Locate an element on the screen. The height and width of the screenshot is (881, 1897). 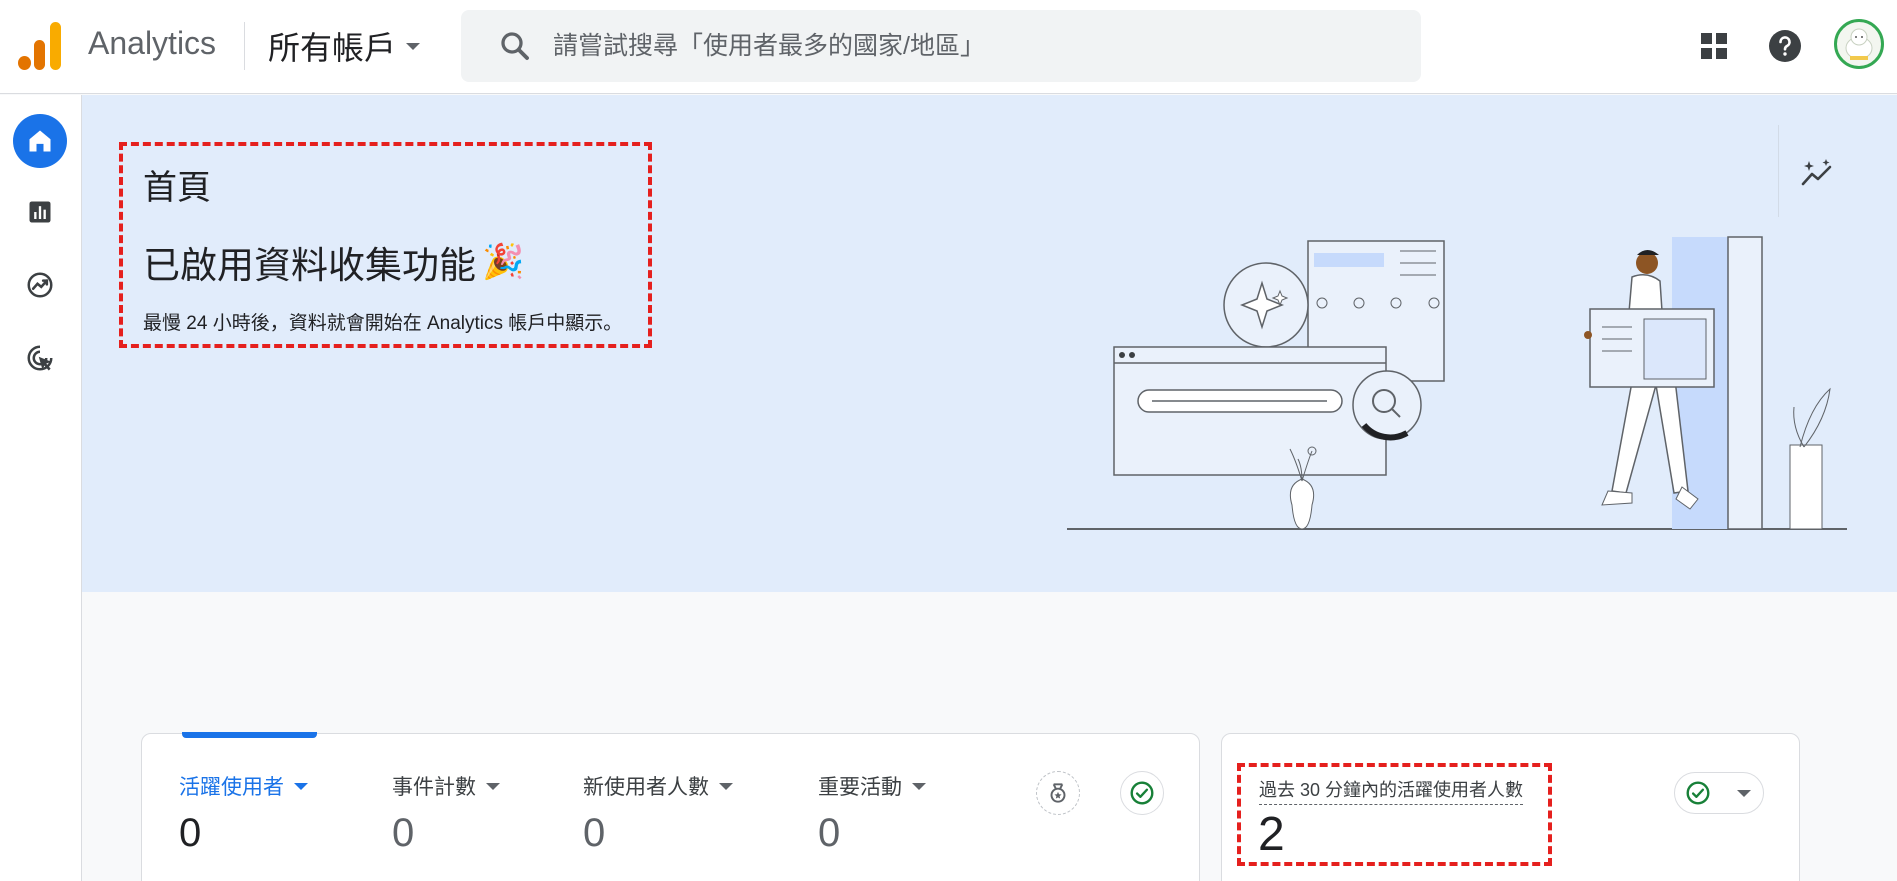
home-icon is located at coordinates (40, 141).